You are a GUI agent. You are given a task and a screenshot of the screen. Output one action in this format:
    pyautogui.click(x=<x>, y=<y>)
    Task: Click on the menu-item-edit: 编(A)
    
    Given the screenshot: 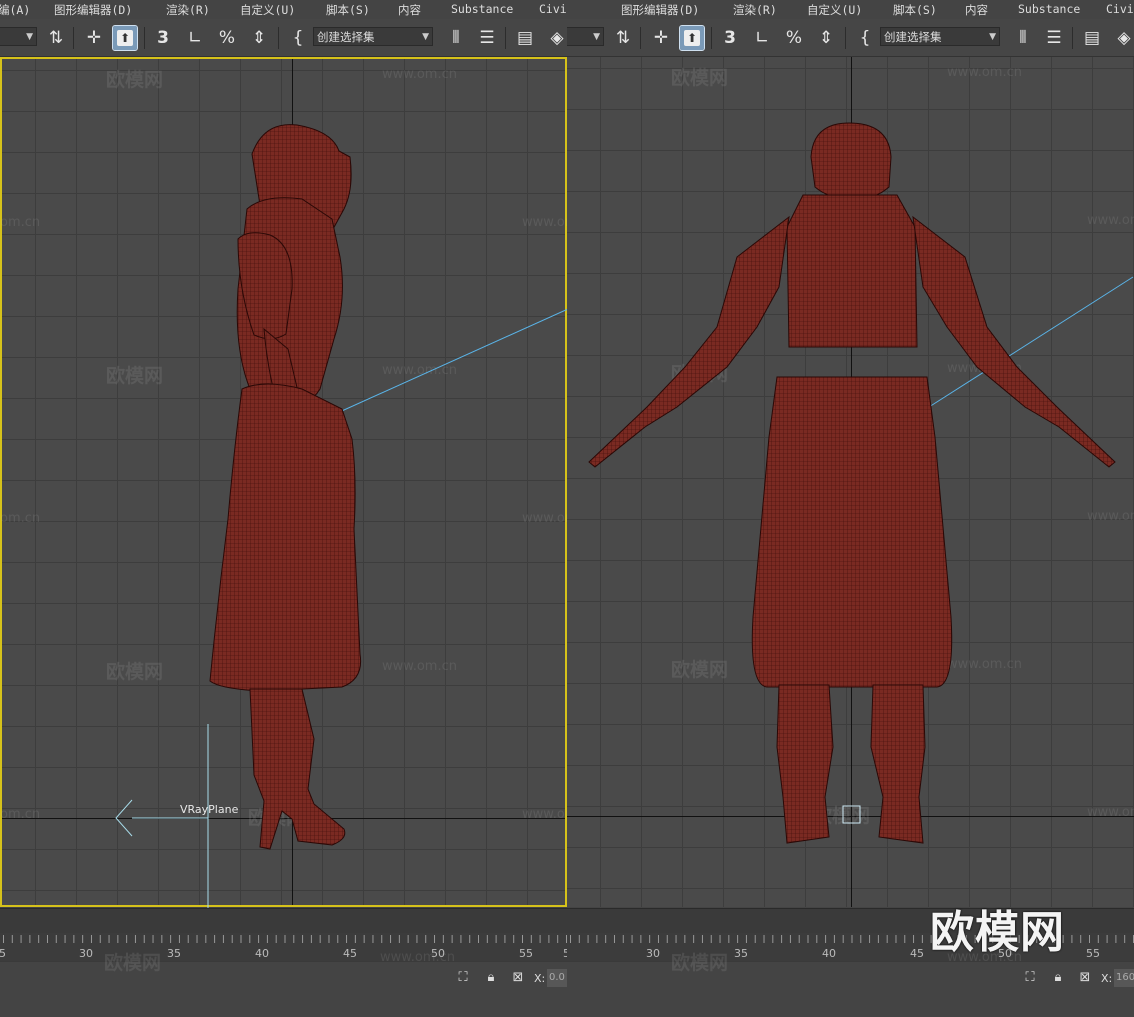 What is the action you would take?
    pyautogui.click(x=15, y=10)
    